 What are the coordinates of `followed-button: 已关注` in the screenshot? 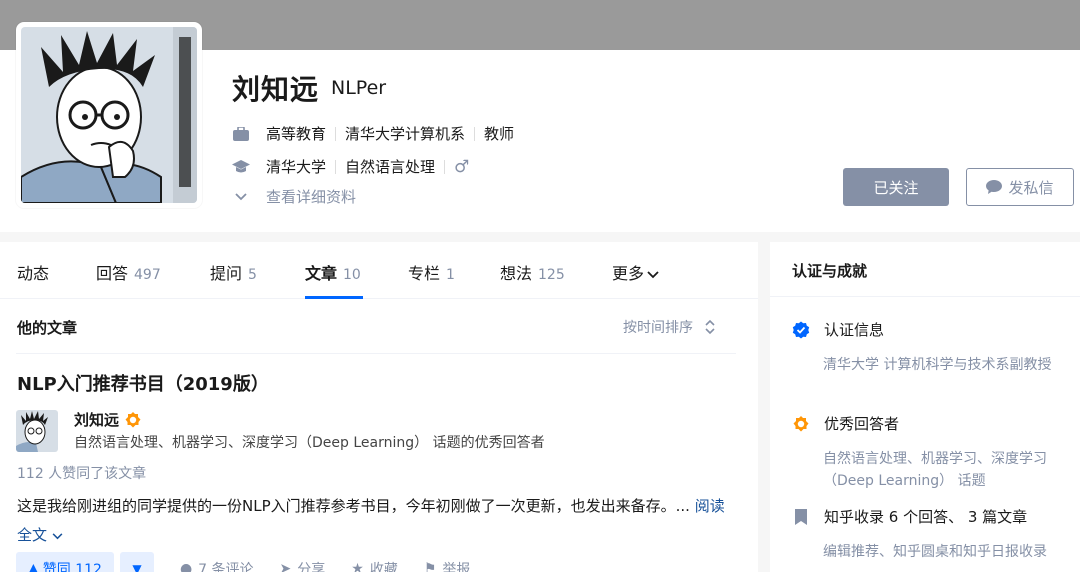 It's located at (896, 187).